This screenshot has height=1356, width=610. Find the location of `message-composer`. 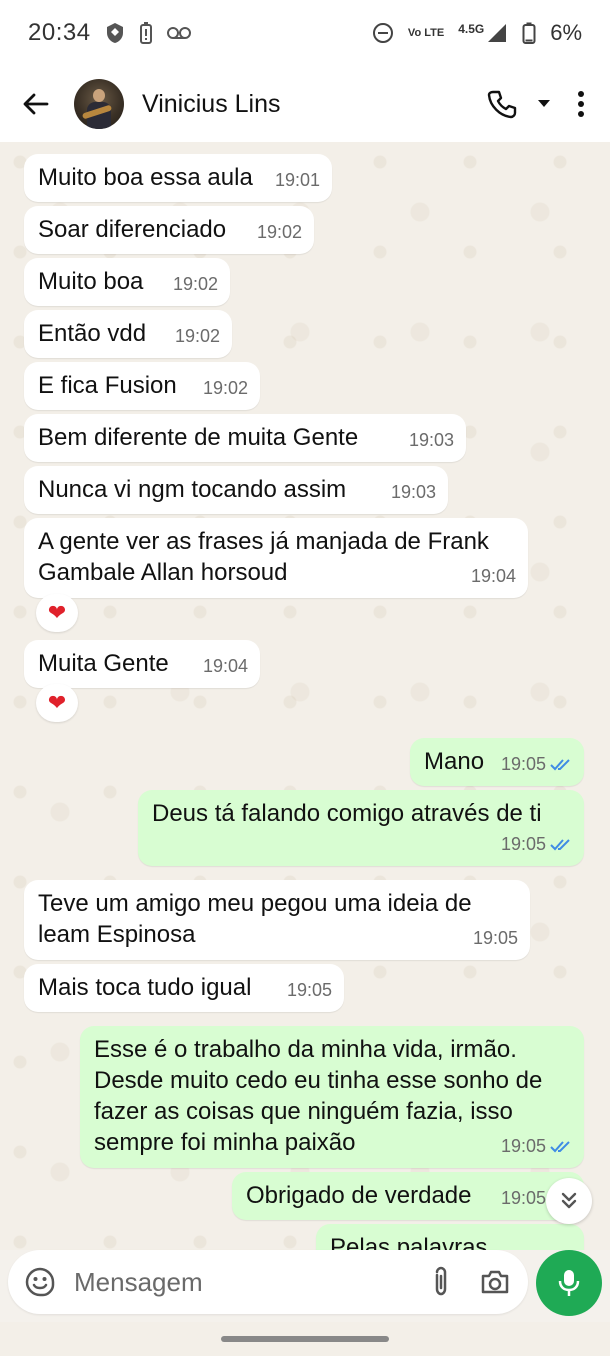

message-composer is located at coordinates (268, 1282).